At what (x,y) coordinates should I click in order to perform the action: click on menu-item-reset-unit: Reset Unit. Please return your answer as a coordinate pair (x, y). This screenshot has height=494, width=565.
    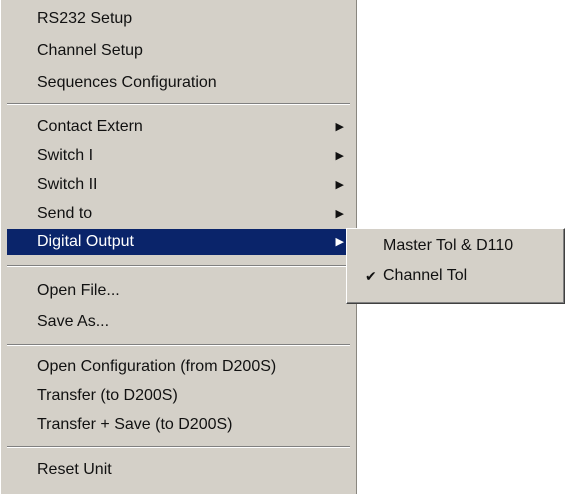
    Looking at the image, I should click on (178, 470).